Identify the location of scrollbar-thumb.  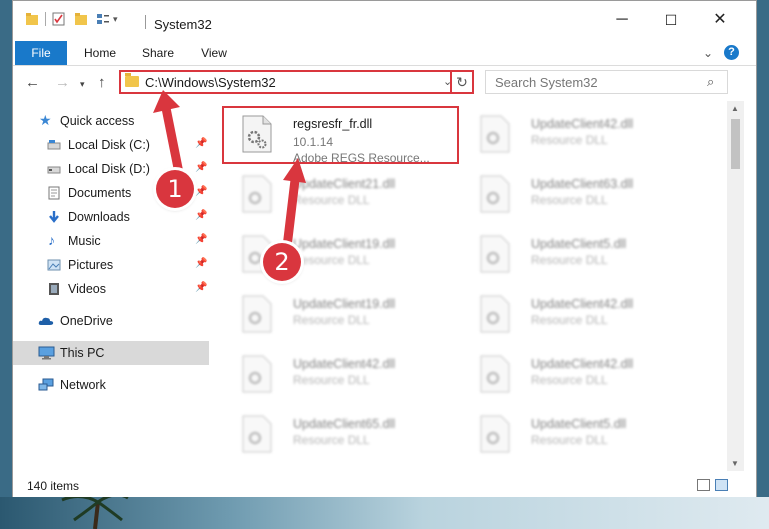
(735, 144).